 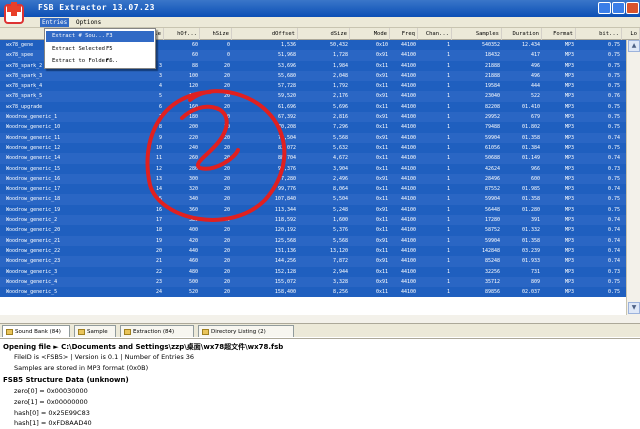 What do you see at coordinates (33, 158) in the screenshot?
I see `table-cell: Woodrow_generic_14` at bounding box center [33, 158].